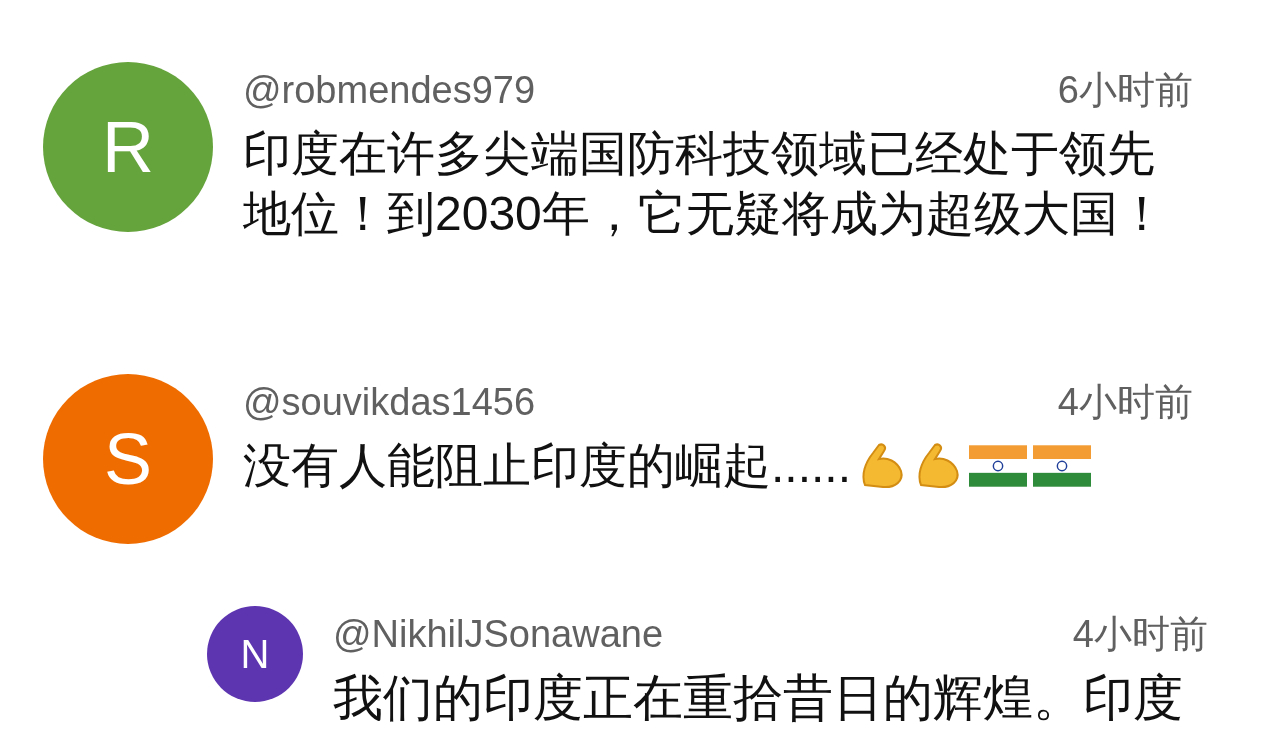  I want to click on comment-text: 印度在许多尖端国防科技领域已经处于领先地位！到2030年，它无疑将成为超级大国！, so click(705, 184).